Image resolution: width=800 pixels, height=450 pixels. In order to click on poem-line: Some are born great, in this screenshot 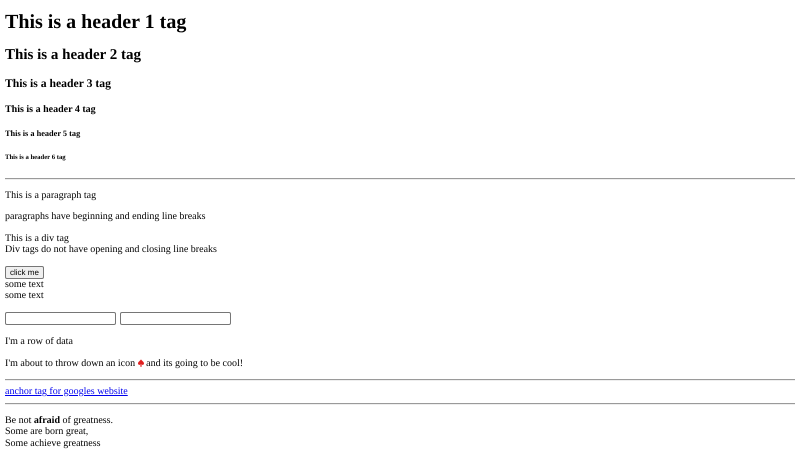, I will do `click(46, 432)`.